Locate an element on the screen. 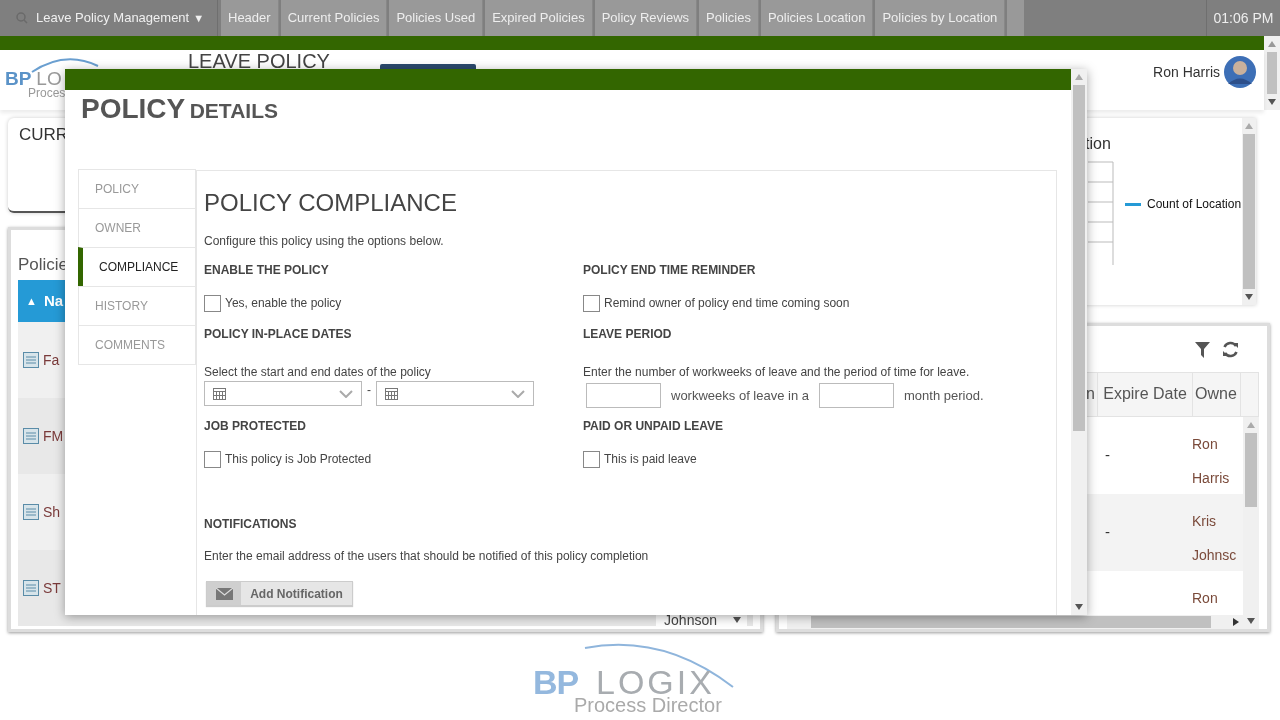 This screenshot has height=720, width=1280. field-heading: PAID OR UNPAID LEAVE is located at coordinates (653, 426).